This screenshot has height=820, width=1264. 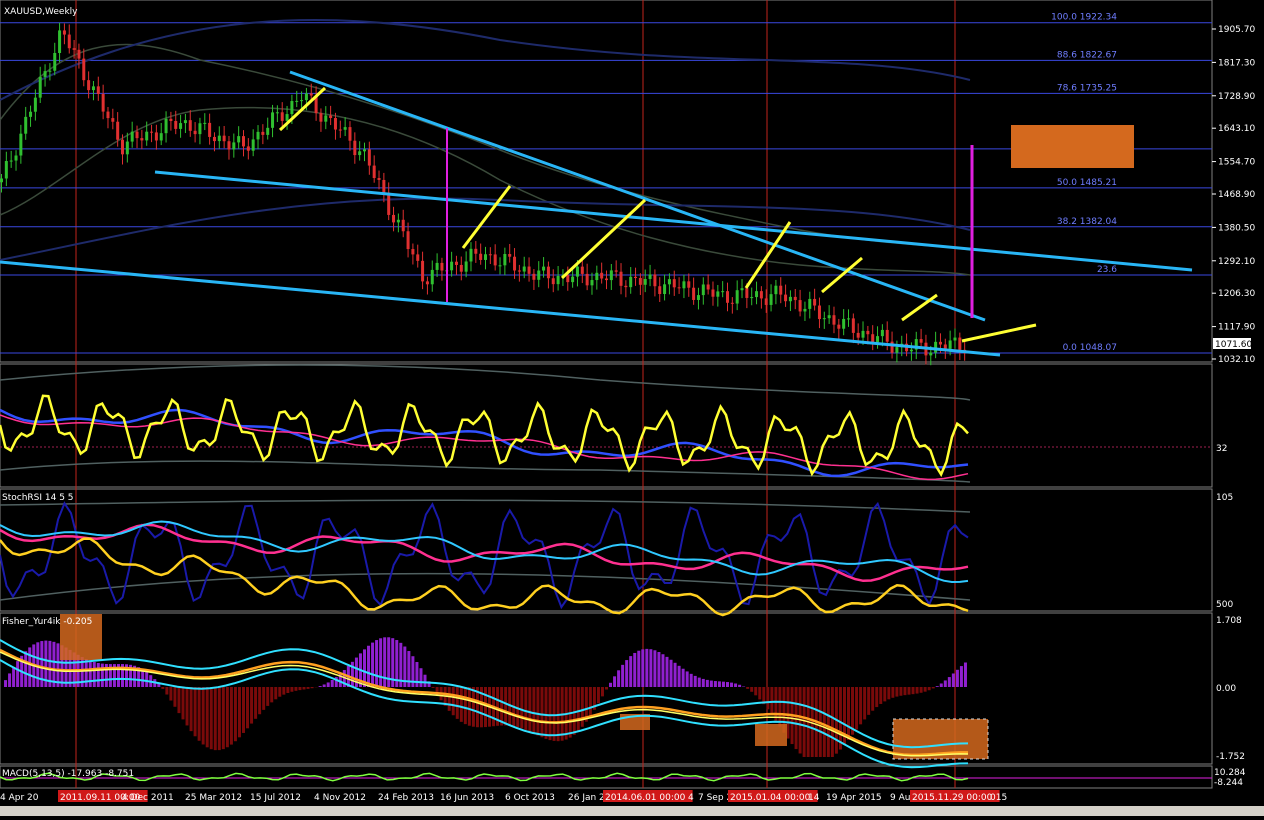 I want to click on price-tick-label: 1468.90, so click(x=1236, y=195).